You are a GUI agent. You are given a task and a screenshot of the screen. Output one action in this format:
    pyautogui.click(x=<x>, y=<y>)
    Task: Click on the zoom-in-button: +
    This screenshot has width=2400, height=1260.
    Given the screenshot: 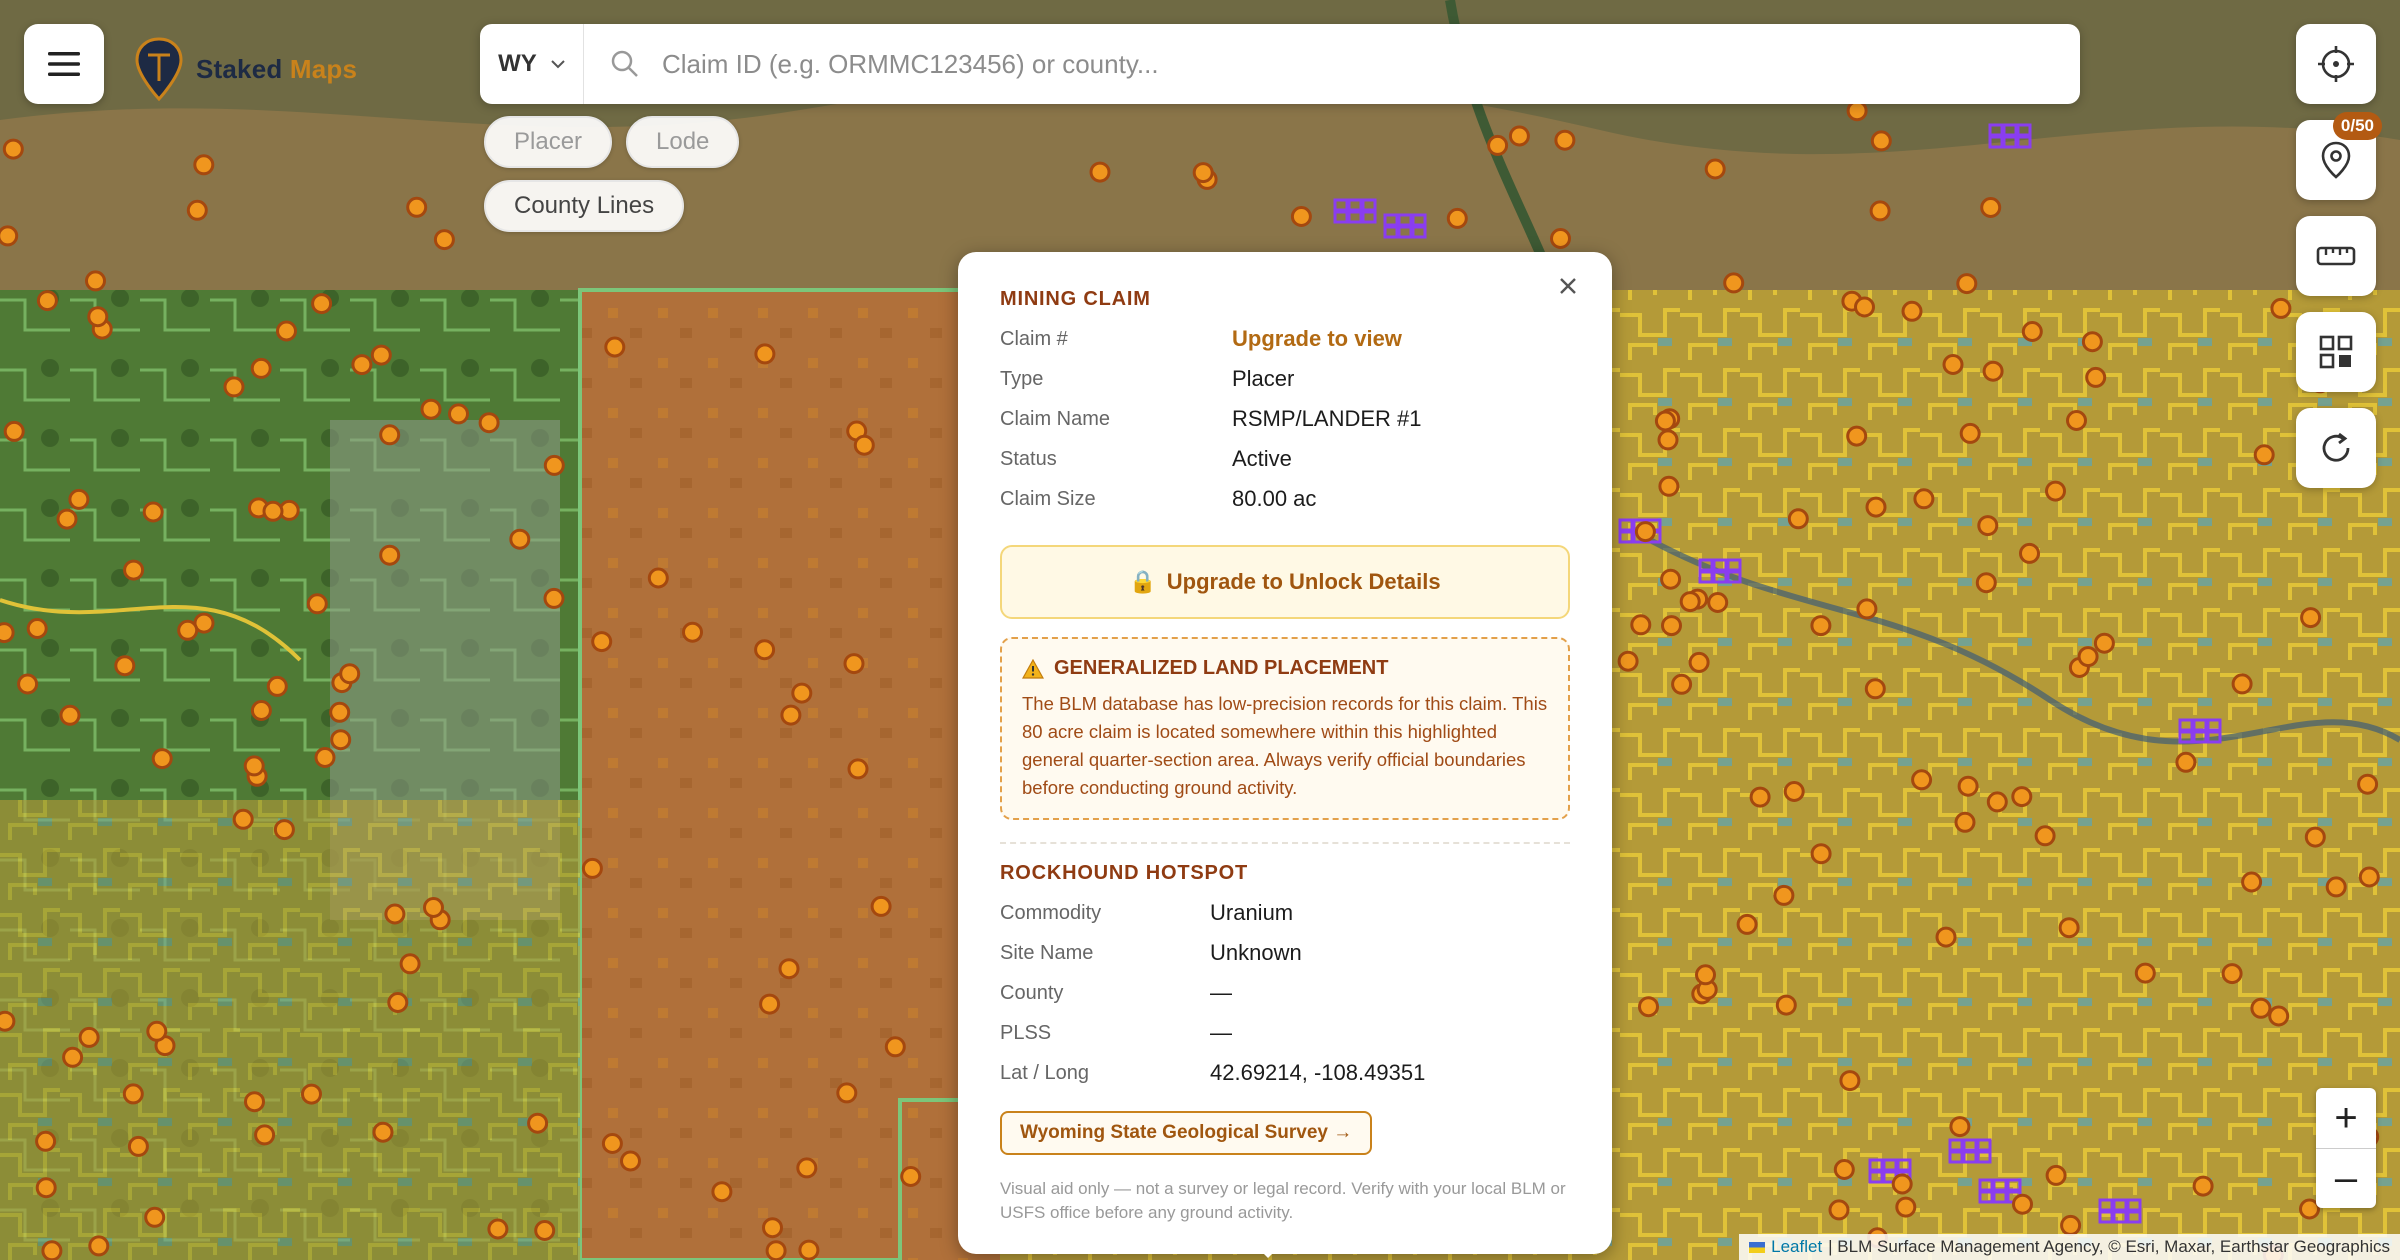 What is the action you would take?
    pyautogui.click(x=2346, y=1118)
    